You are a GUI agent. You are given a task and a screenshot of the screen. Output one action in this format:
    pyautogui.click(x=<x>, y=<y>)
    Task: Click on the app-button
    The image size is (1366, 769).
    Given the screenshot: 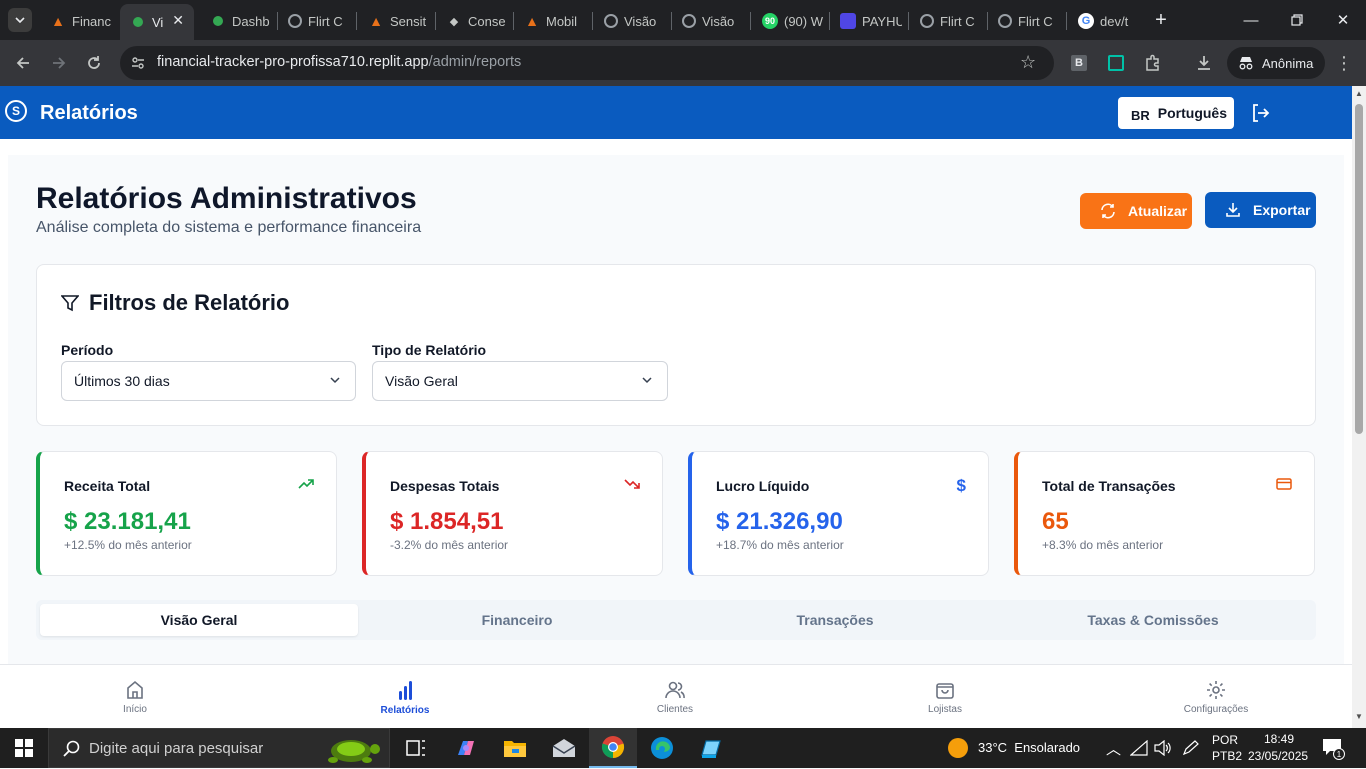 What is the action you would take?
    pyautogui.click(x=711, y=748)
    